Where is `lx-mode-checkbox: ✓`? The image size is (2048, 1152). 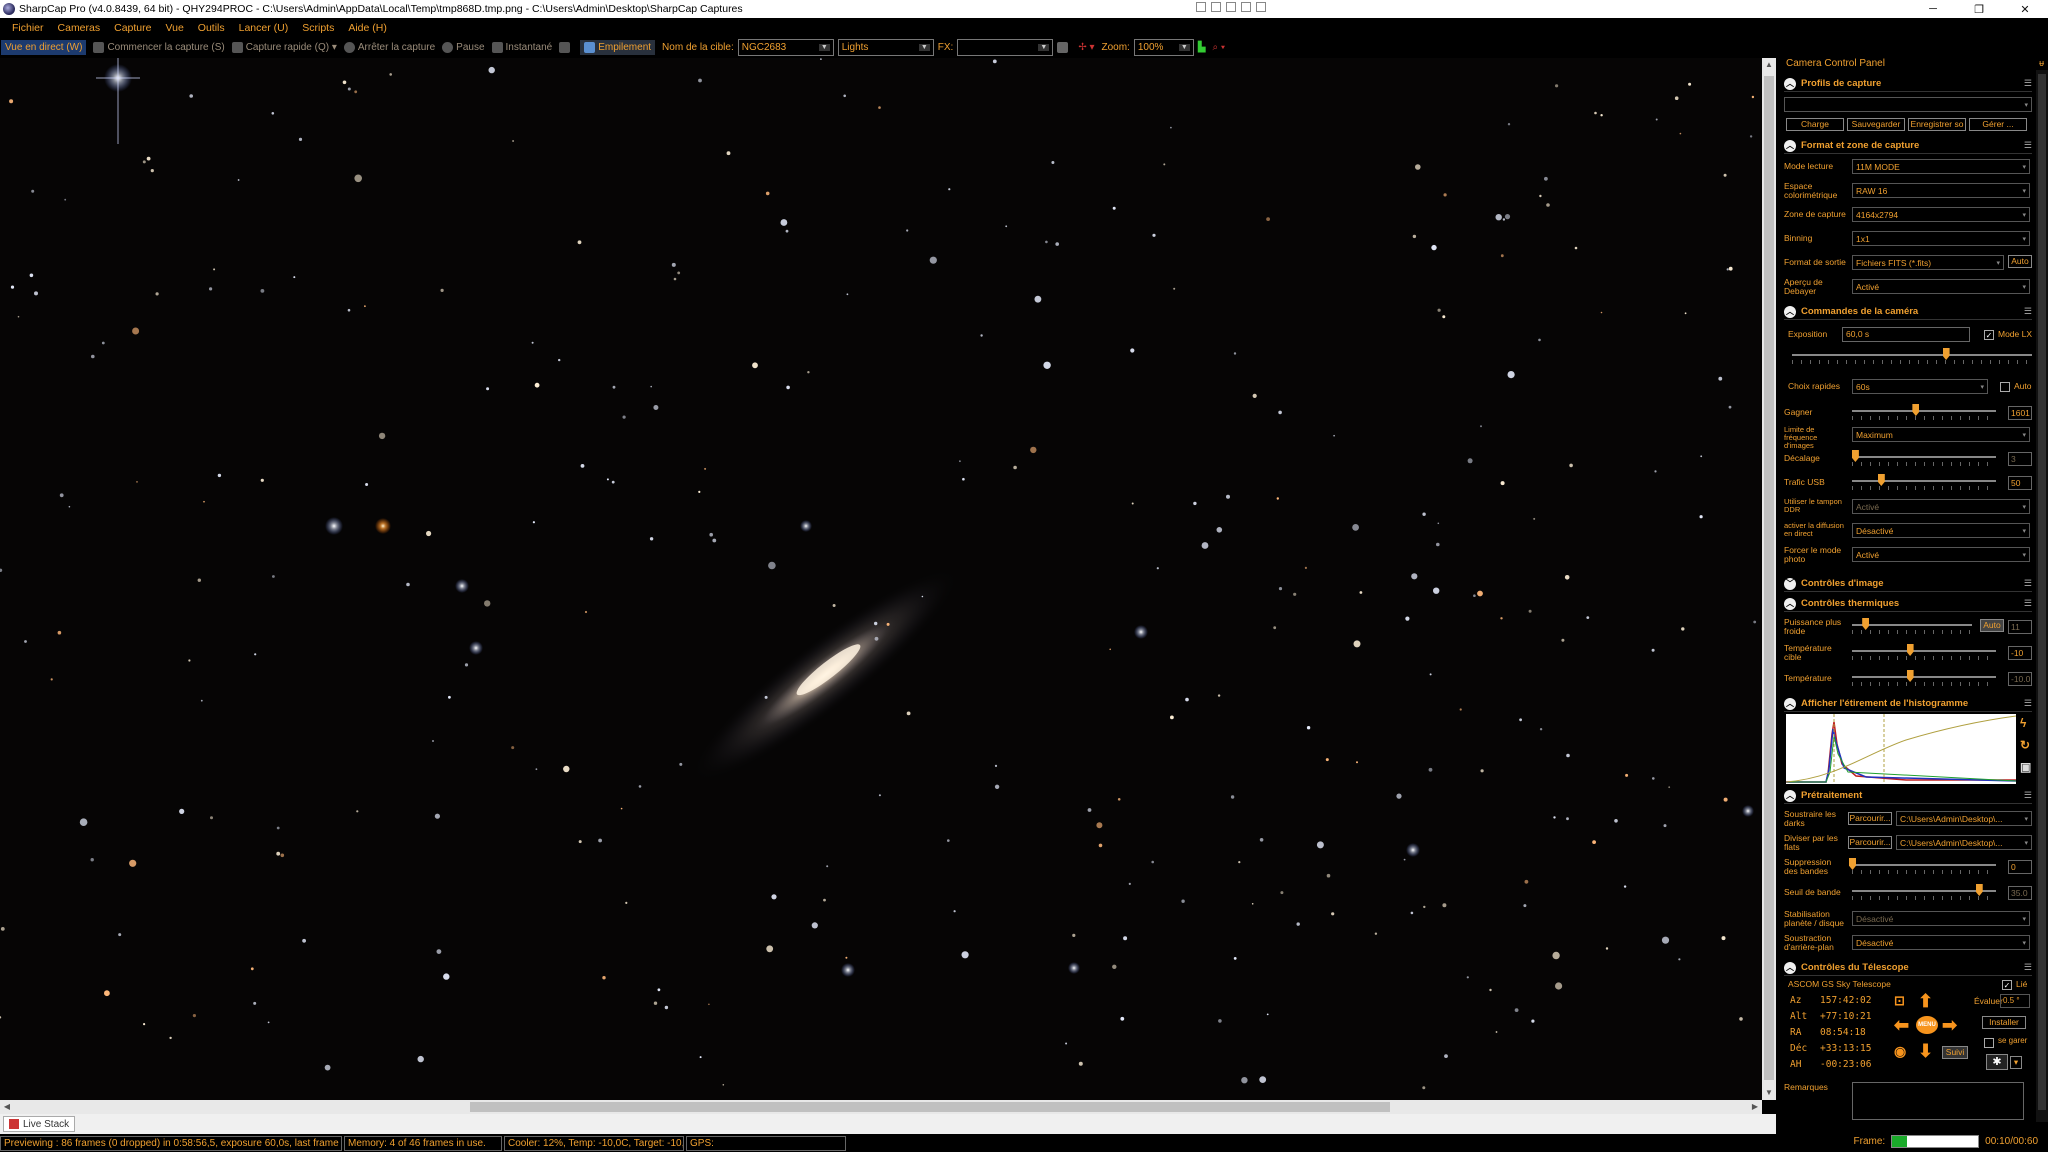 lx-mode-checkbox: ✓ is located at coordinates (1989, 335).